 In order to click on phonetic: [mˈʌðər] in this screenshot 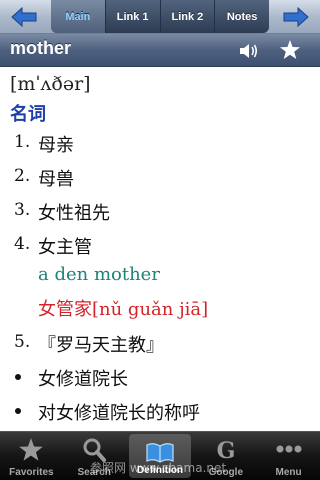, I will do `click(50, 84)`.